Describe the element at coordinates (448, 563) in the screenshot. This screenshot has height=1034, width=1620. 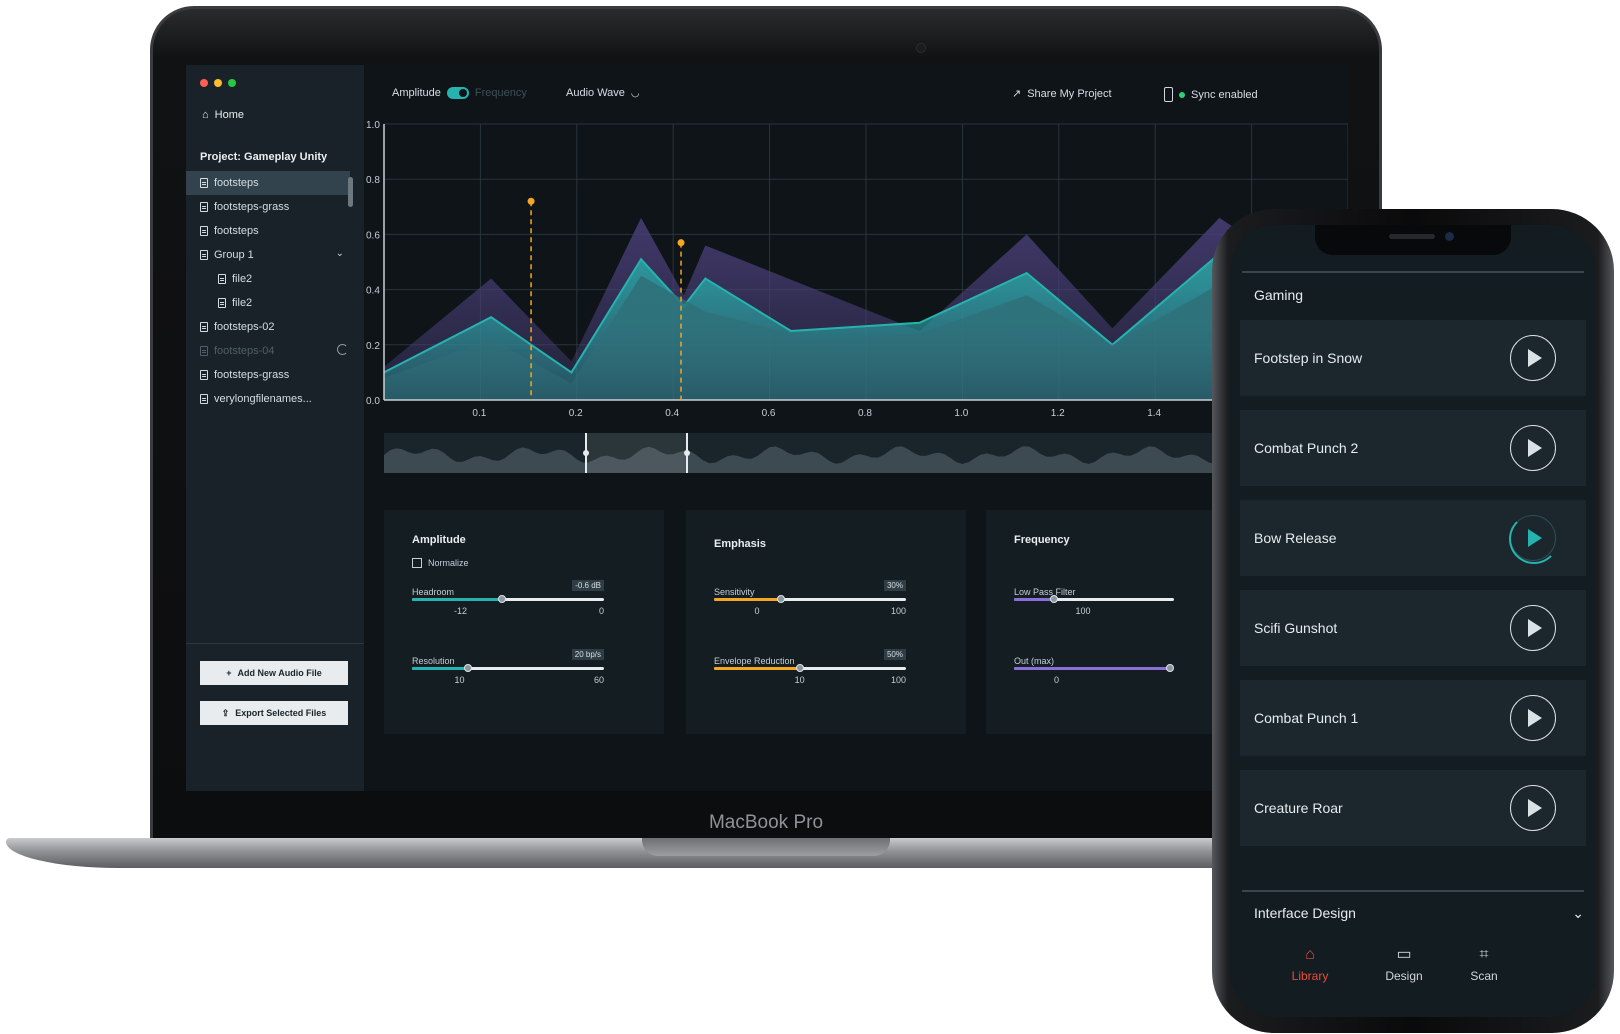
I see `checkbox-label: Normalize` at that location.